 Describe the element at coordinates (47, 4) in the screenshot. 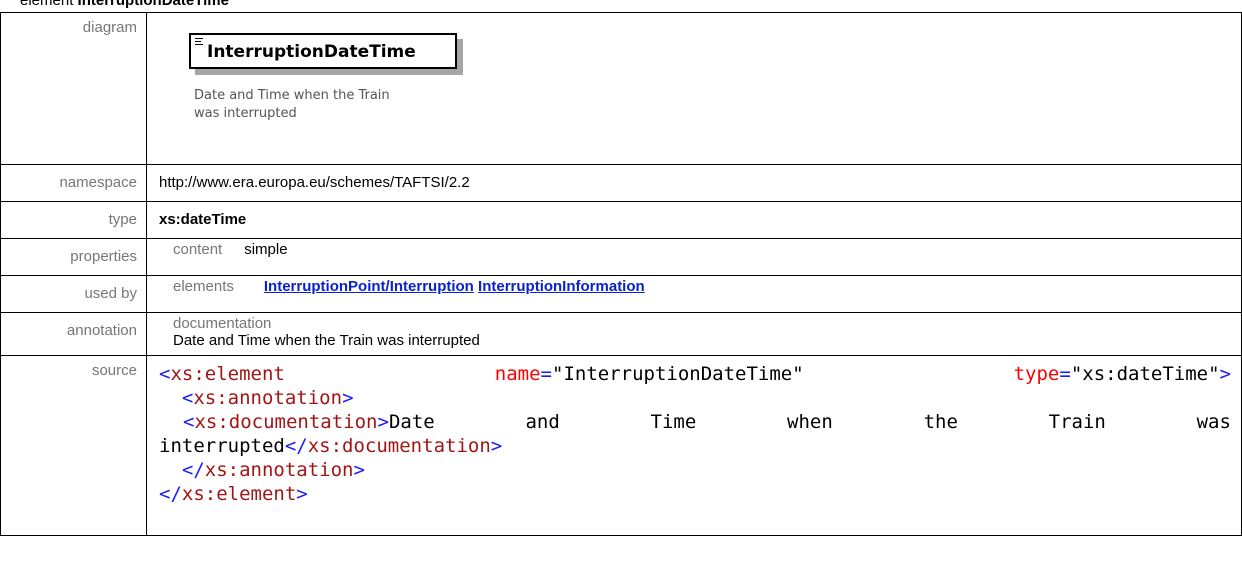

I see `heading-prefix: element` at that location.